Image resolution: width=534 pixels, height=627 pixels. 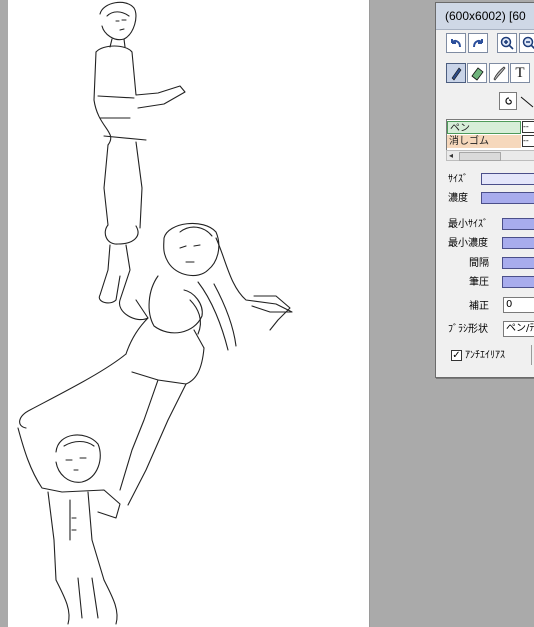 I want to click on line-mode-icon, so click(x=526, y=101).